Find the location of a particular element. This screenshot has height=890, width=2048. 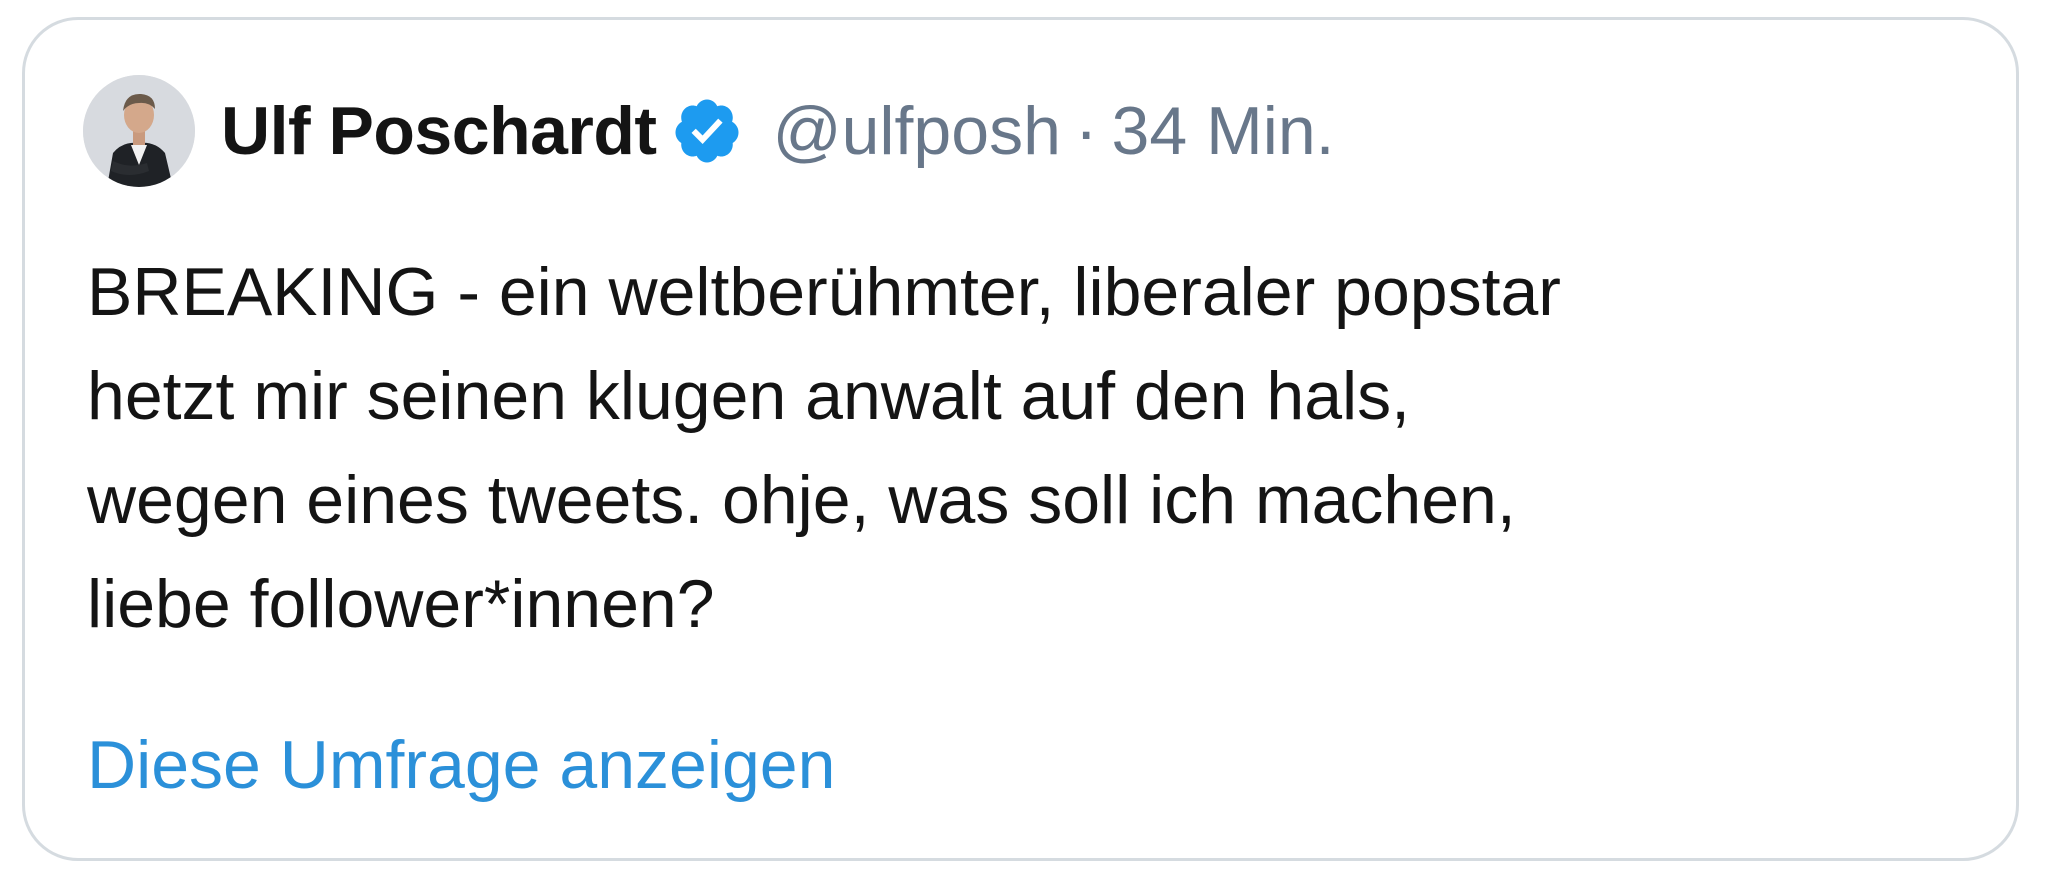

tweet-header: Ulf Poschardt @ulfposh · 34 Min. is located at coordinates (709, 131).